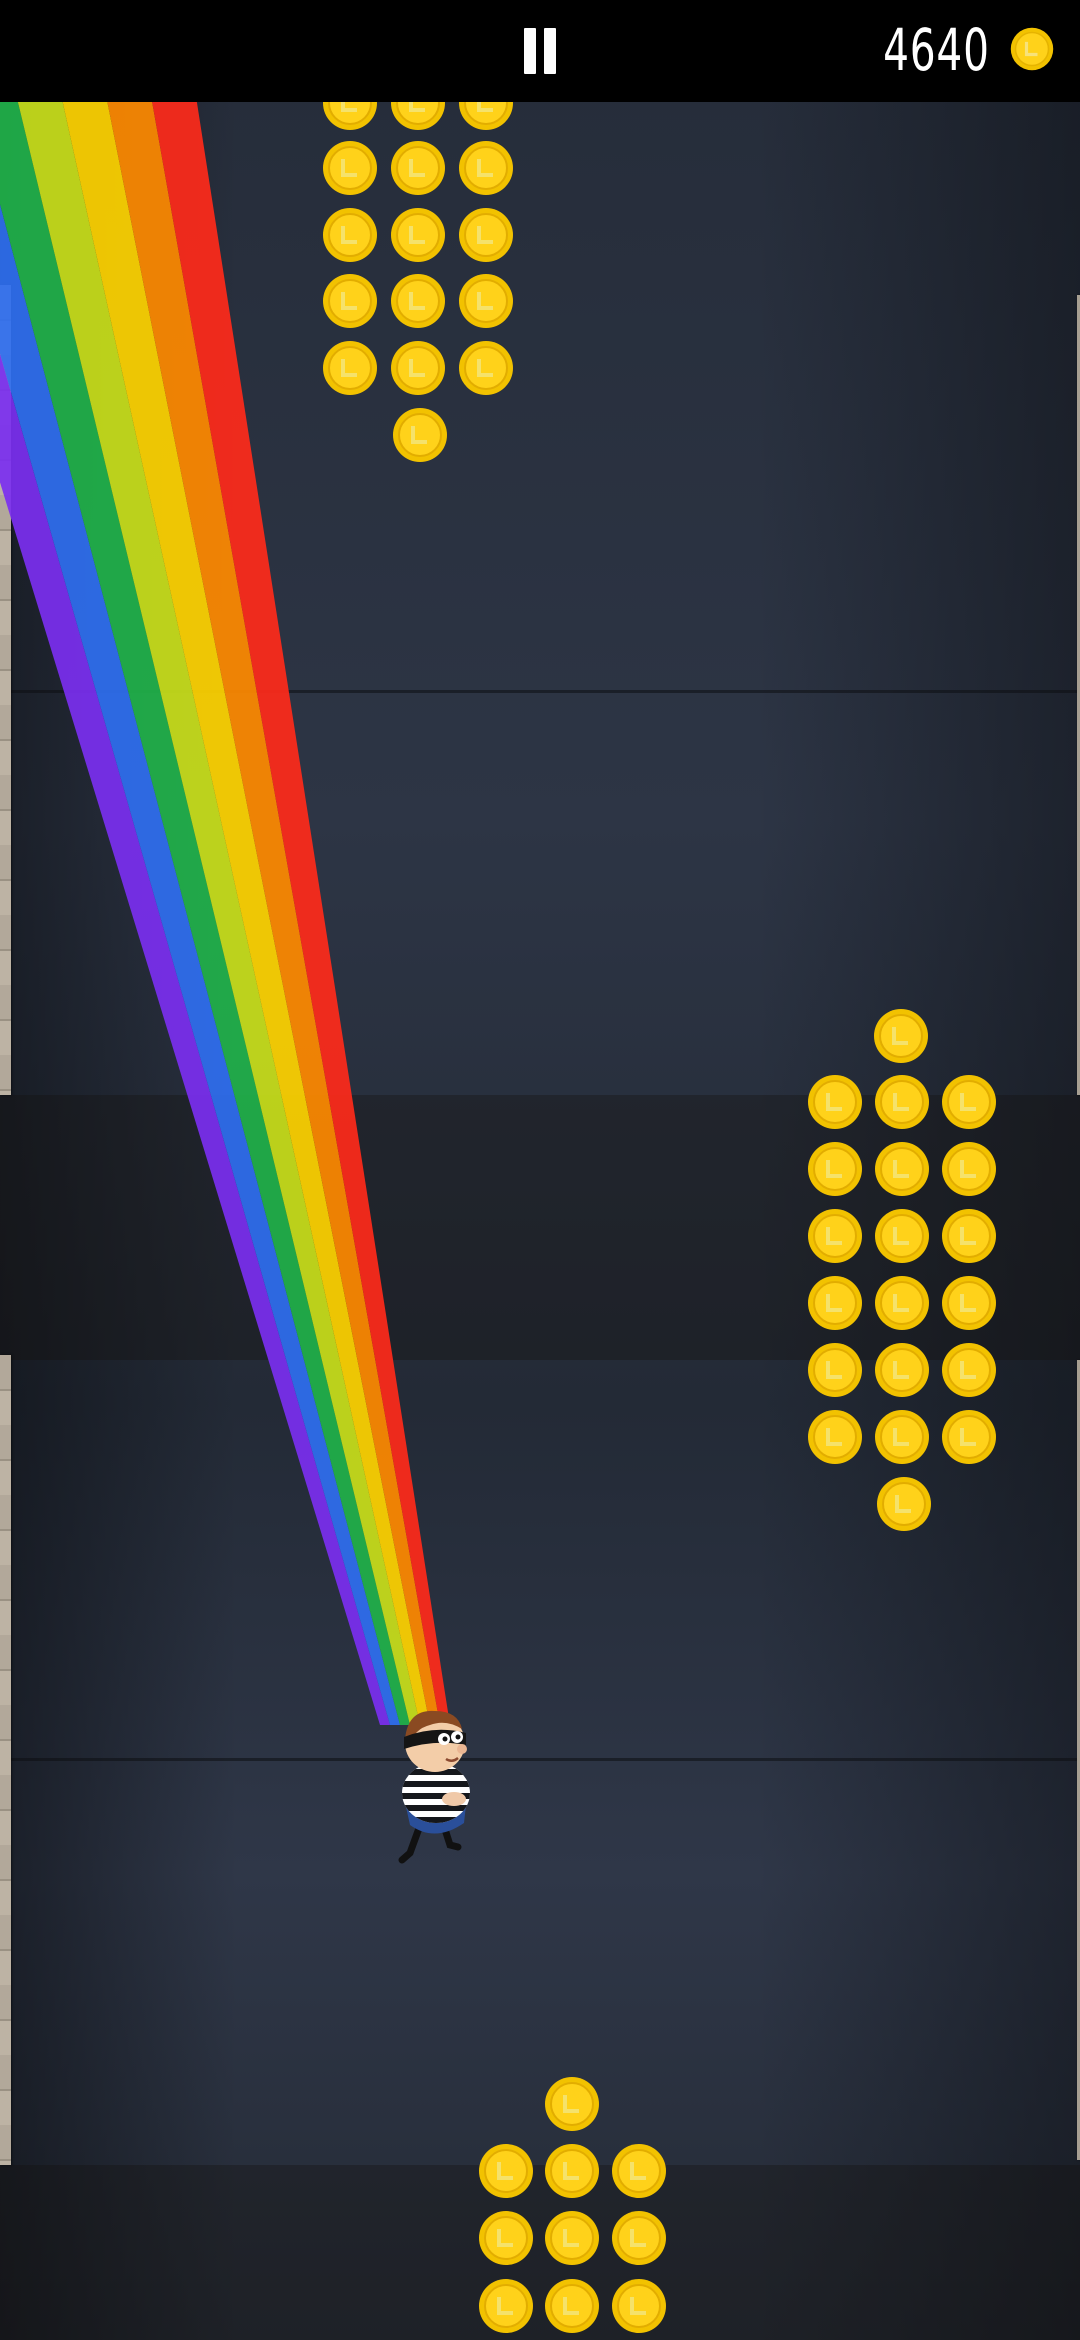  I want to click on player-character, so click(435, 1780).